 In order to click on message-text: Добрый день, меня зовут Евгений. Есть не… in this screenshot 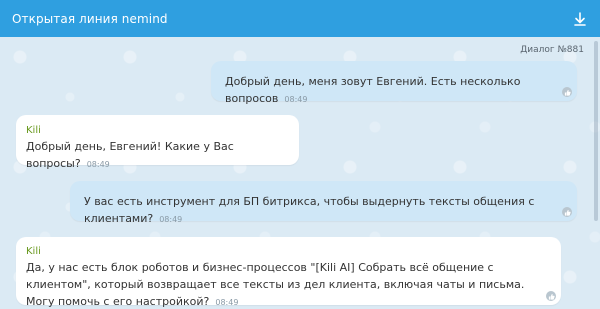, I will do `click(373, 90)`.